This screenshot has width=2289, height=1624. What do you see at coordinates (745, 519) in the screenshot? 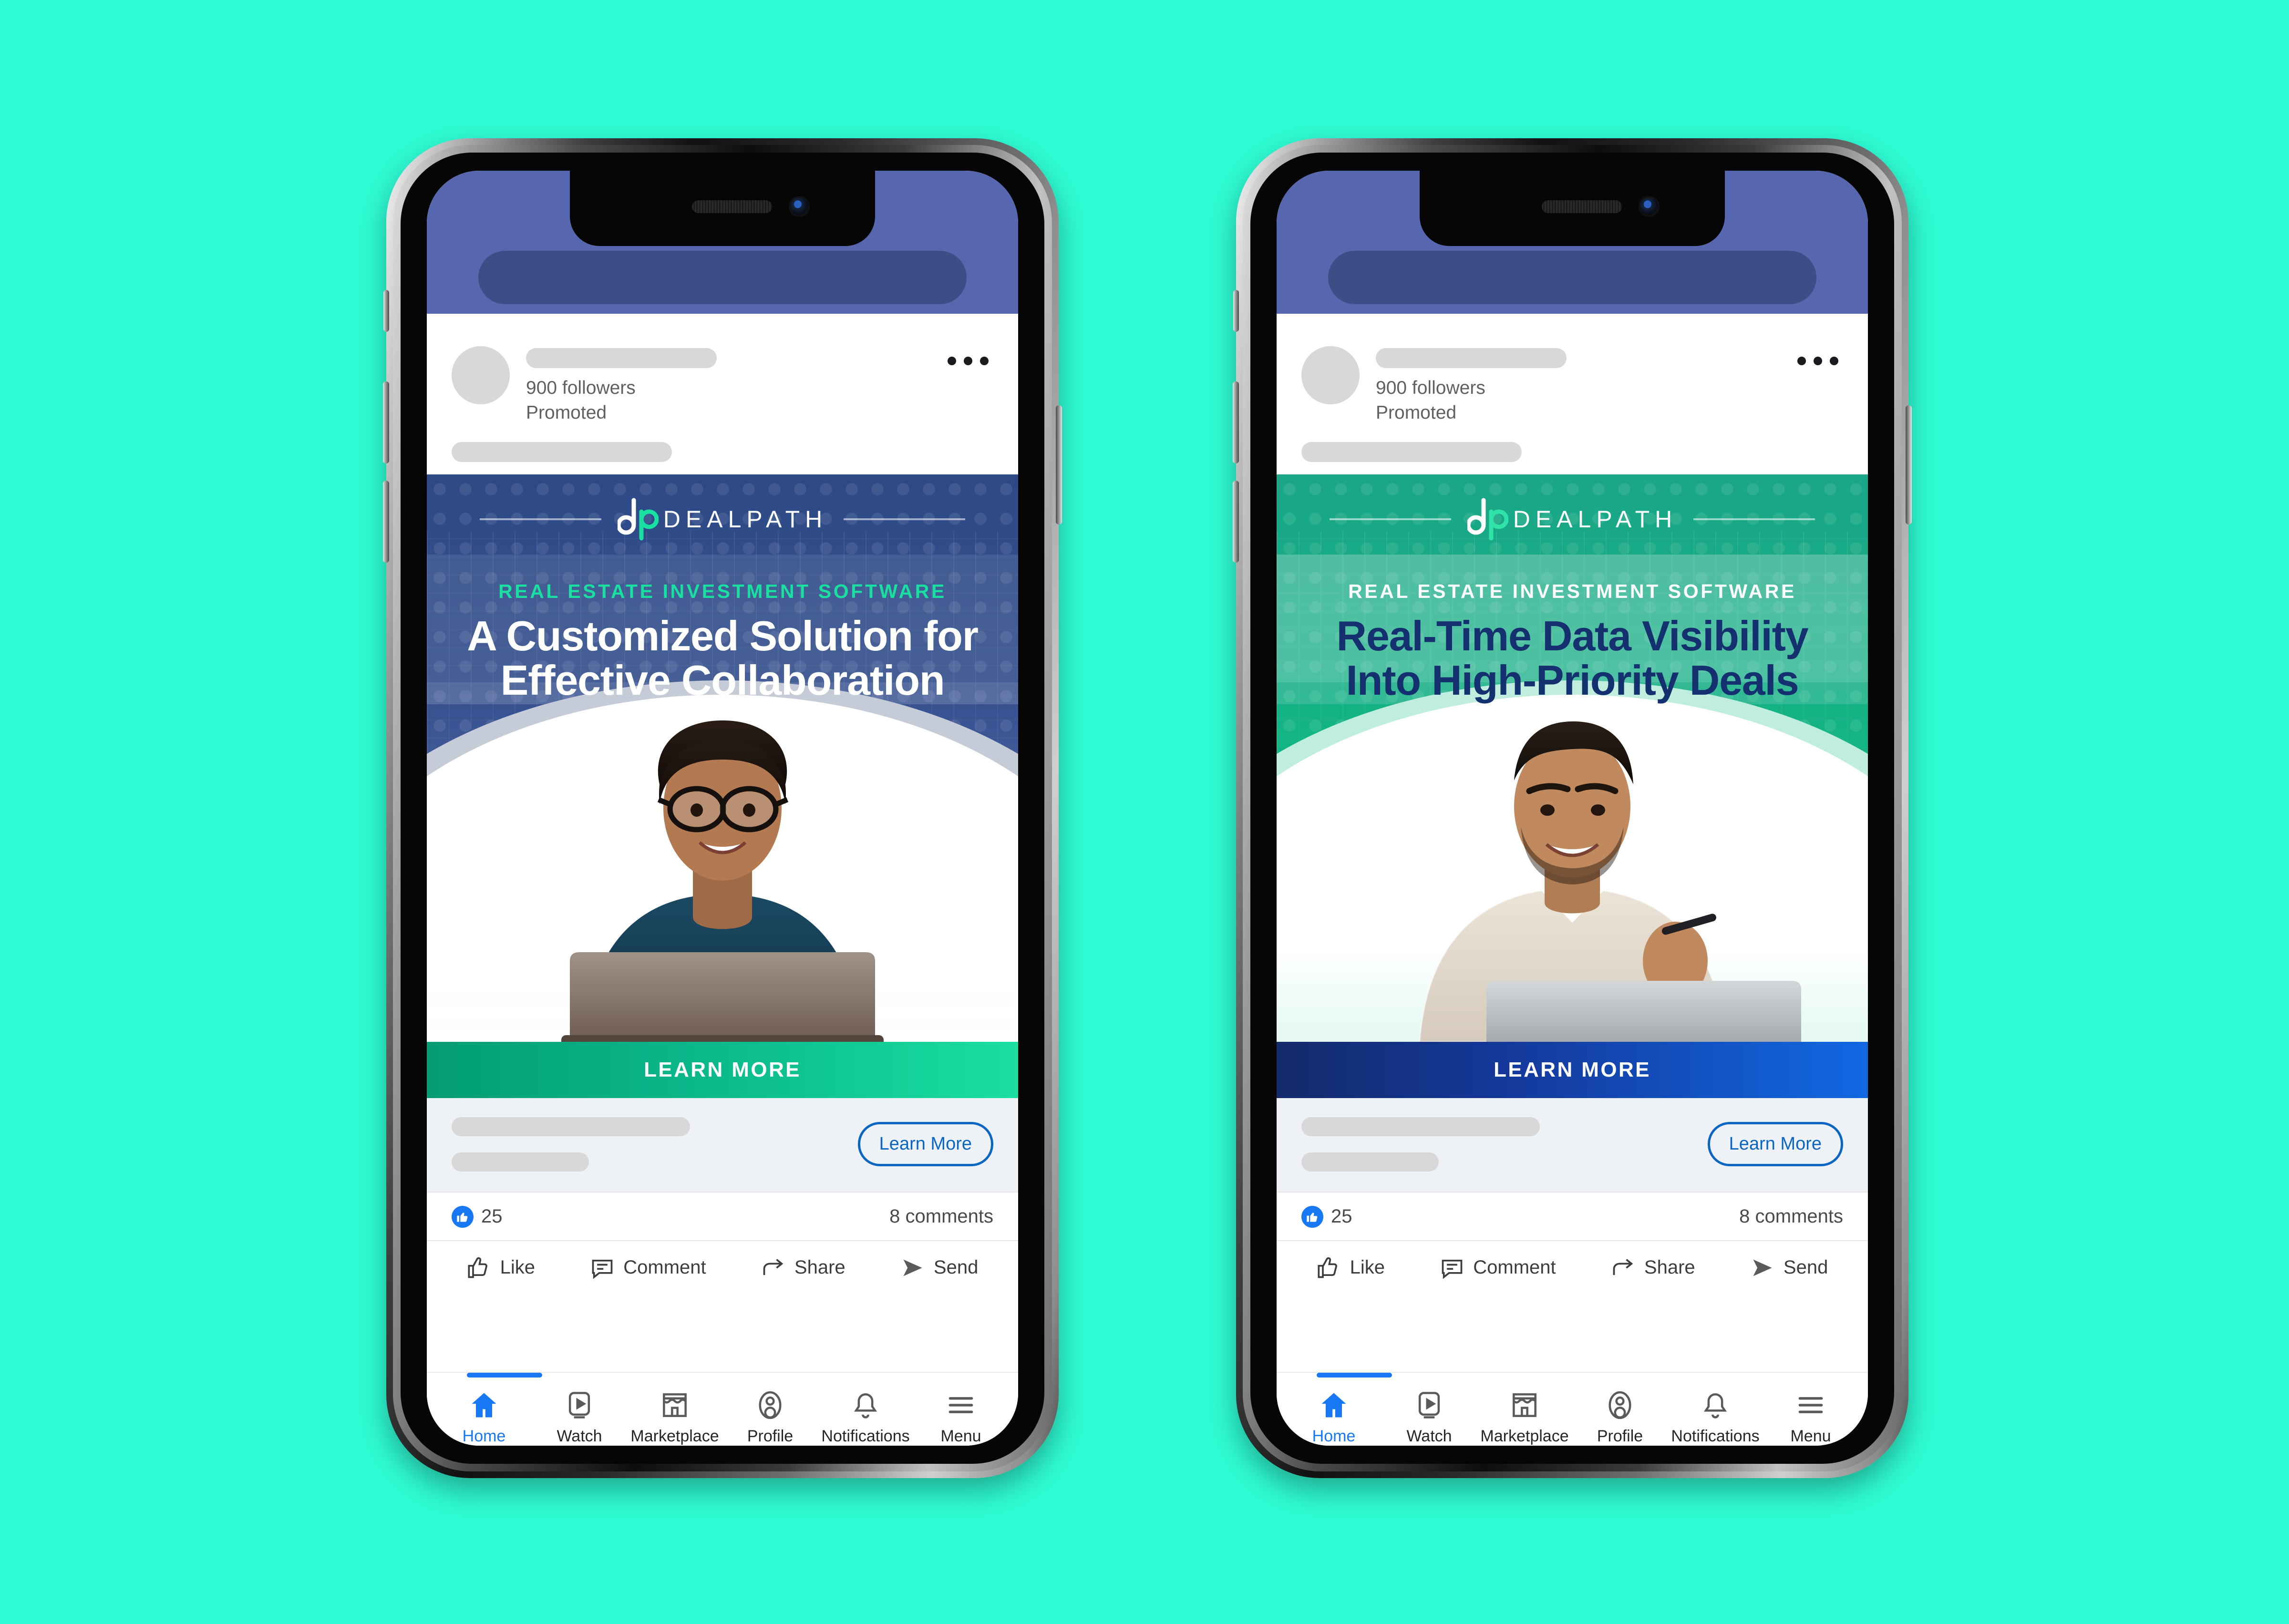
I see `brand-name: DEALPATH` at bounding box center [745, 519].